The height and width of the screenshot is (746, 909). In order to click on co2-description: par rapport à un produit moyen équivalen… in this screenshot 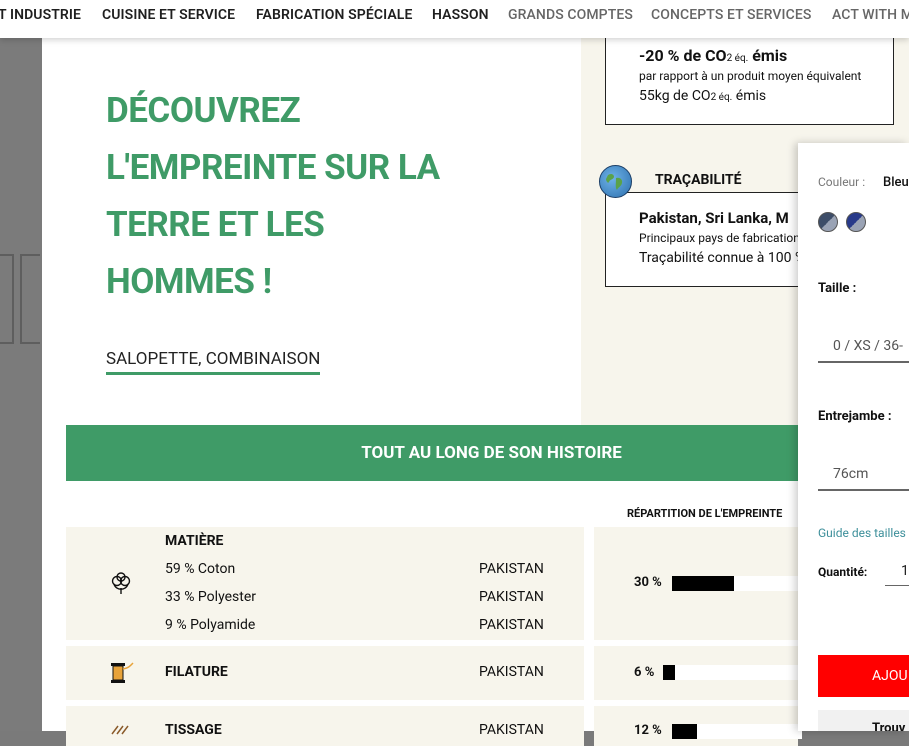, I will do `click(750, 76)`.